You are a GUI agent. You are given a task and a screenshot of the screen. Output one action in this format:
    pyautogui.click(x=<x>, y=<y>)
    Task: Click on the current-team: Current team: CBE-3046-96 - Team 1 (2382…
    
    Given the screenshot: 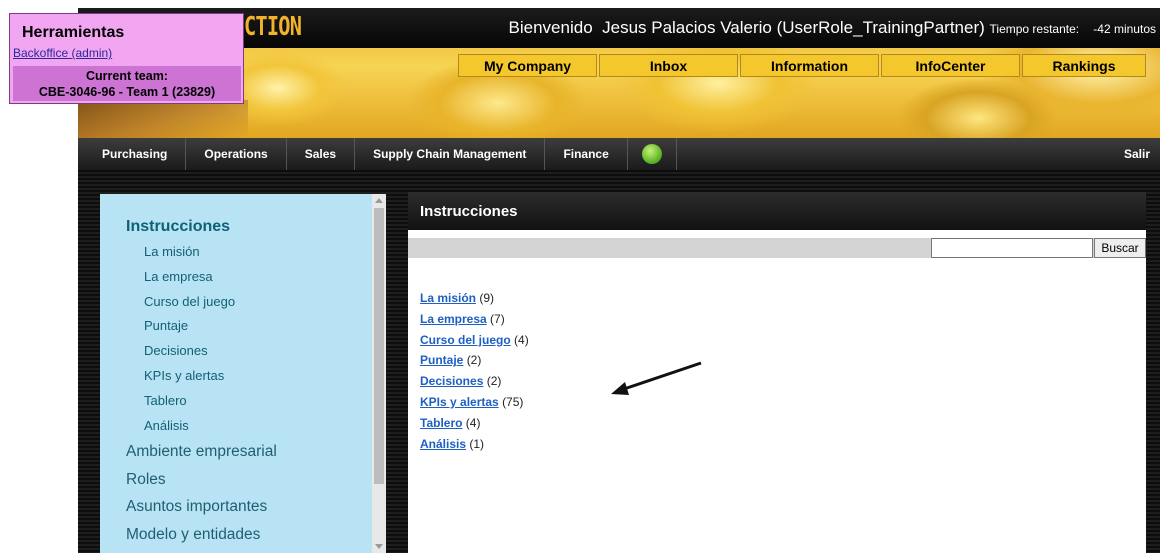 What is the action you would take?
    pyautogui.click(x=127, y=83)
    